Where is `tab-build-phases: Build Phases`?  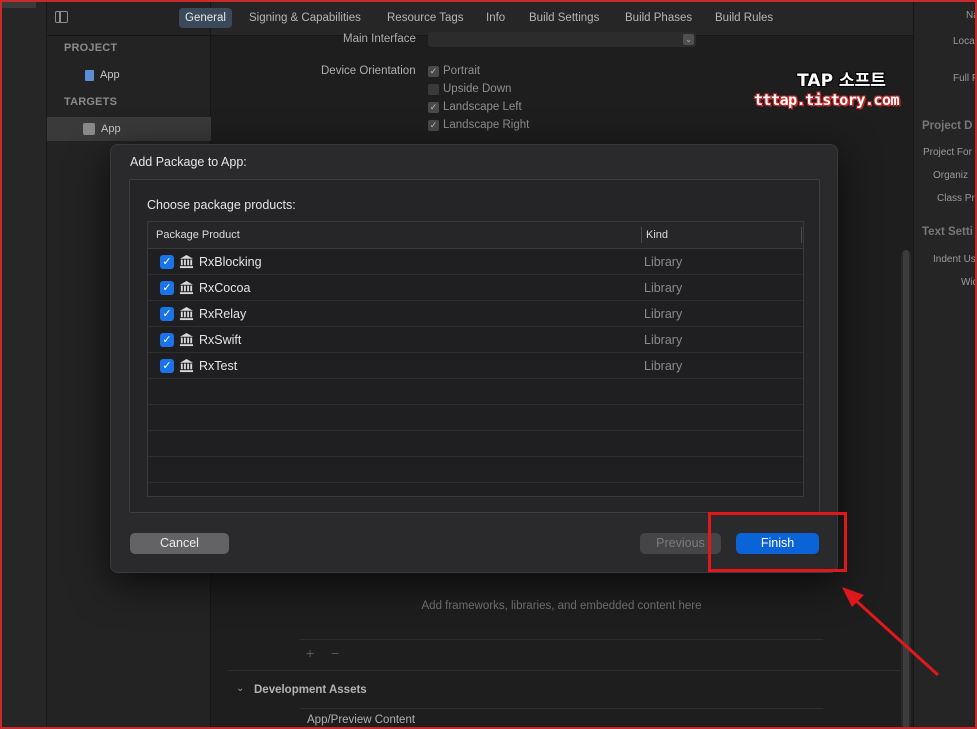
tab-build-phases: Build Phases is located at coordinates (658, 18).